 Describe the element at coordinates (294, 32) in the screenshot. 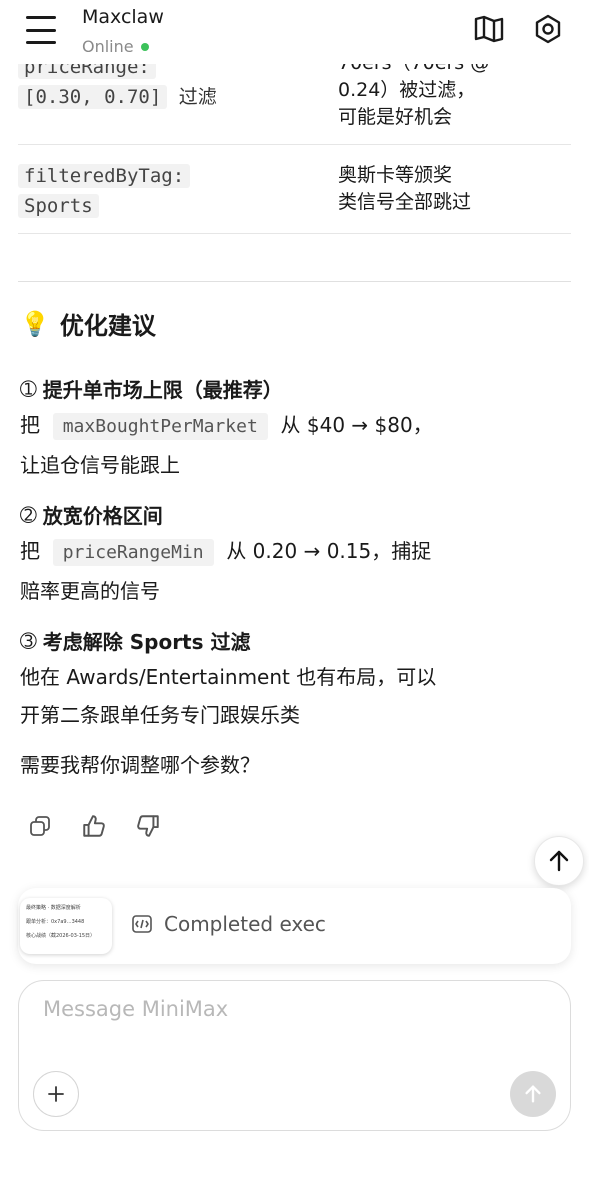

I see `app-header: Maxclaw Online` at that location.